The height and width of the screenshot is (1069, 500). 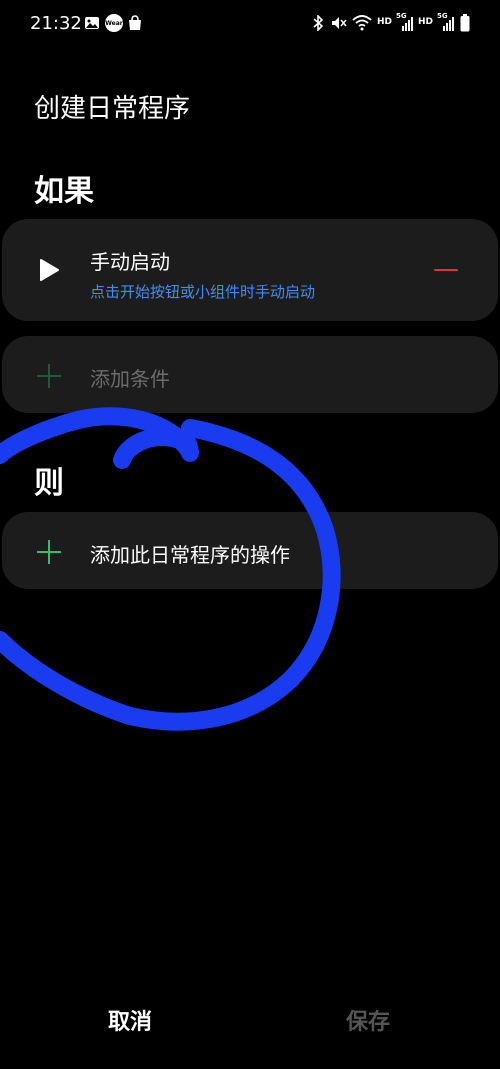 I want to click on then-section-title: 则, so click(x=49, y=483).